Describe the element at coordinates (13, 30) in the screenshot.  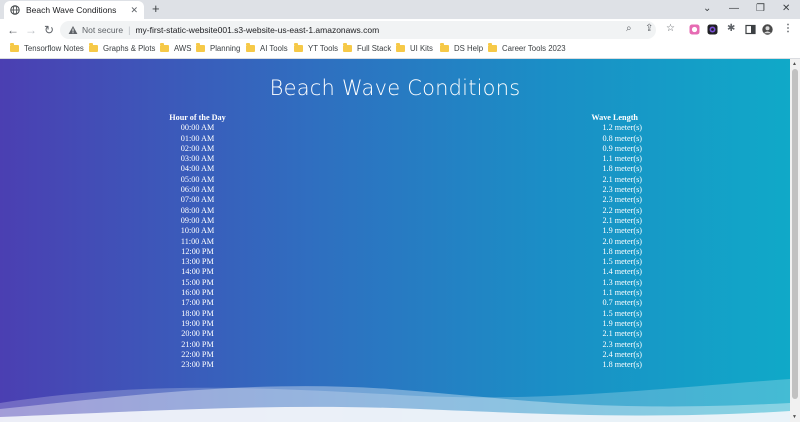
I see `arrow-left-icon: ←` at that location.